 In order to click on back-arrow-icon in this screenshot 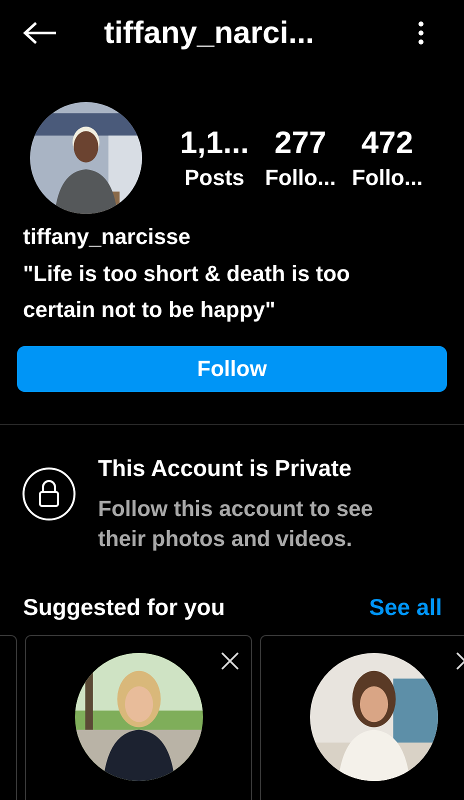, I will do `click(40, 33)`.